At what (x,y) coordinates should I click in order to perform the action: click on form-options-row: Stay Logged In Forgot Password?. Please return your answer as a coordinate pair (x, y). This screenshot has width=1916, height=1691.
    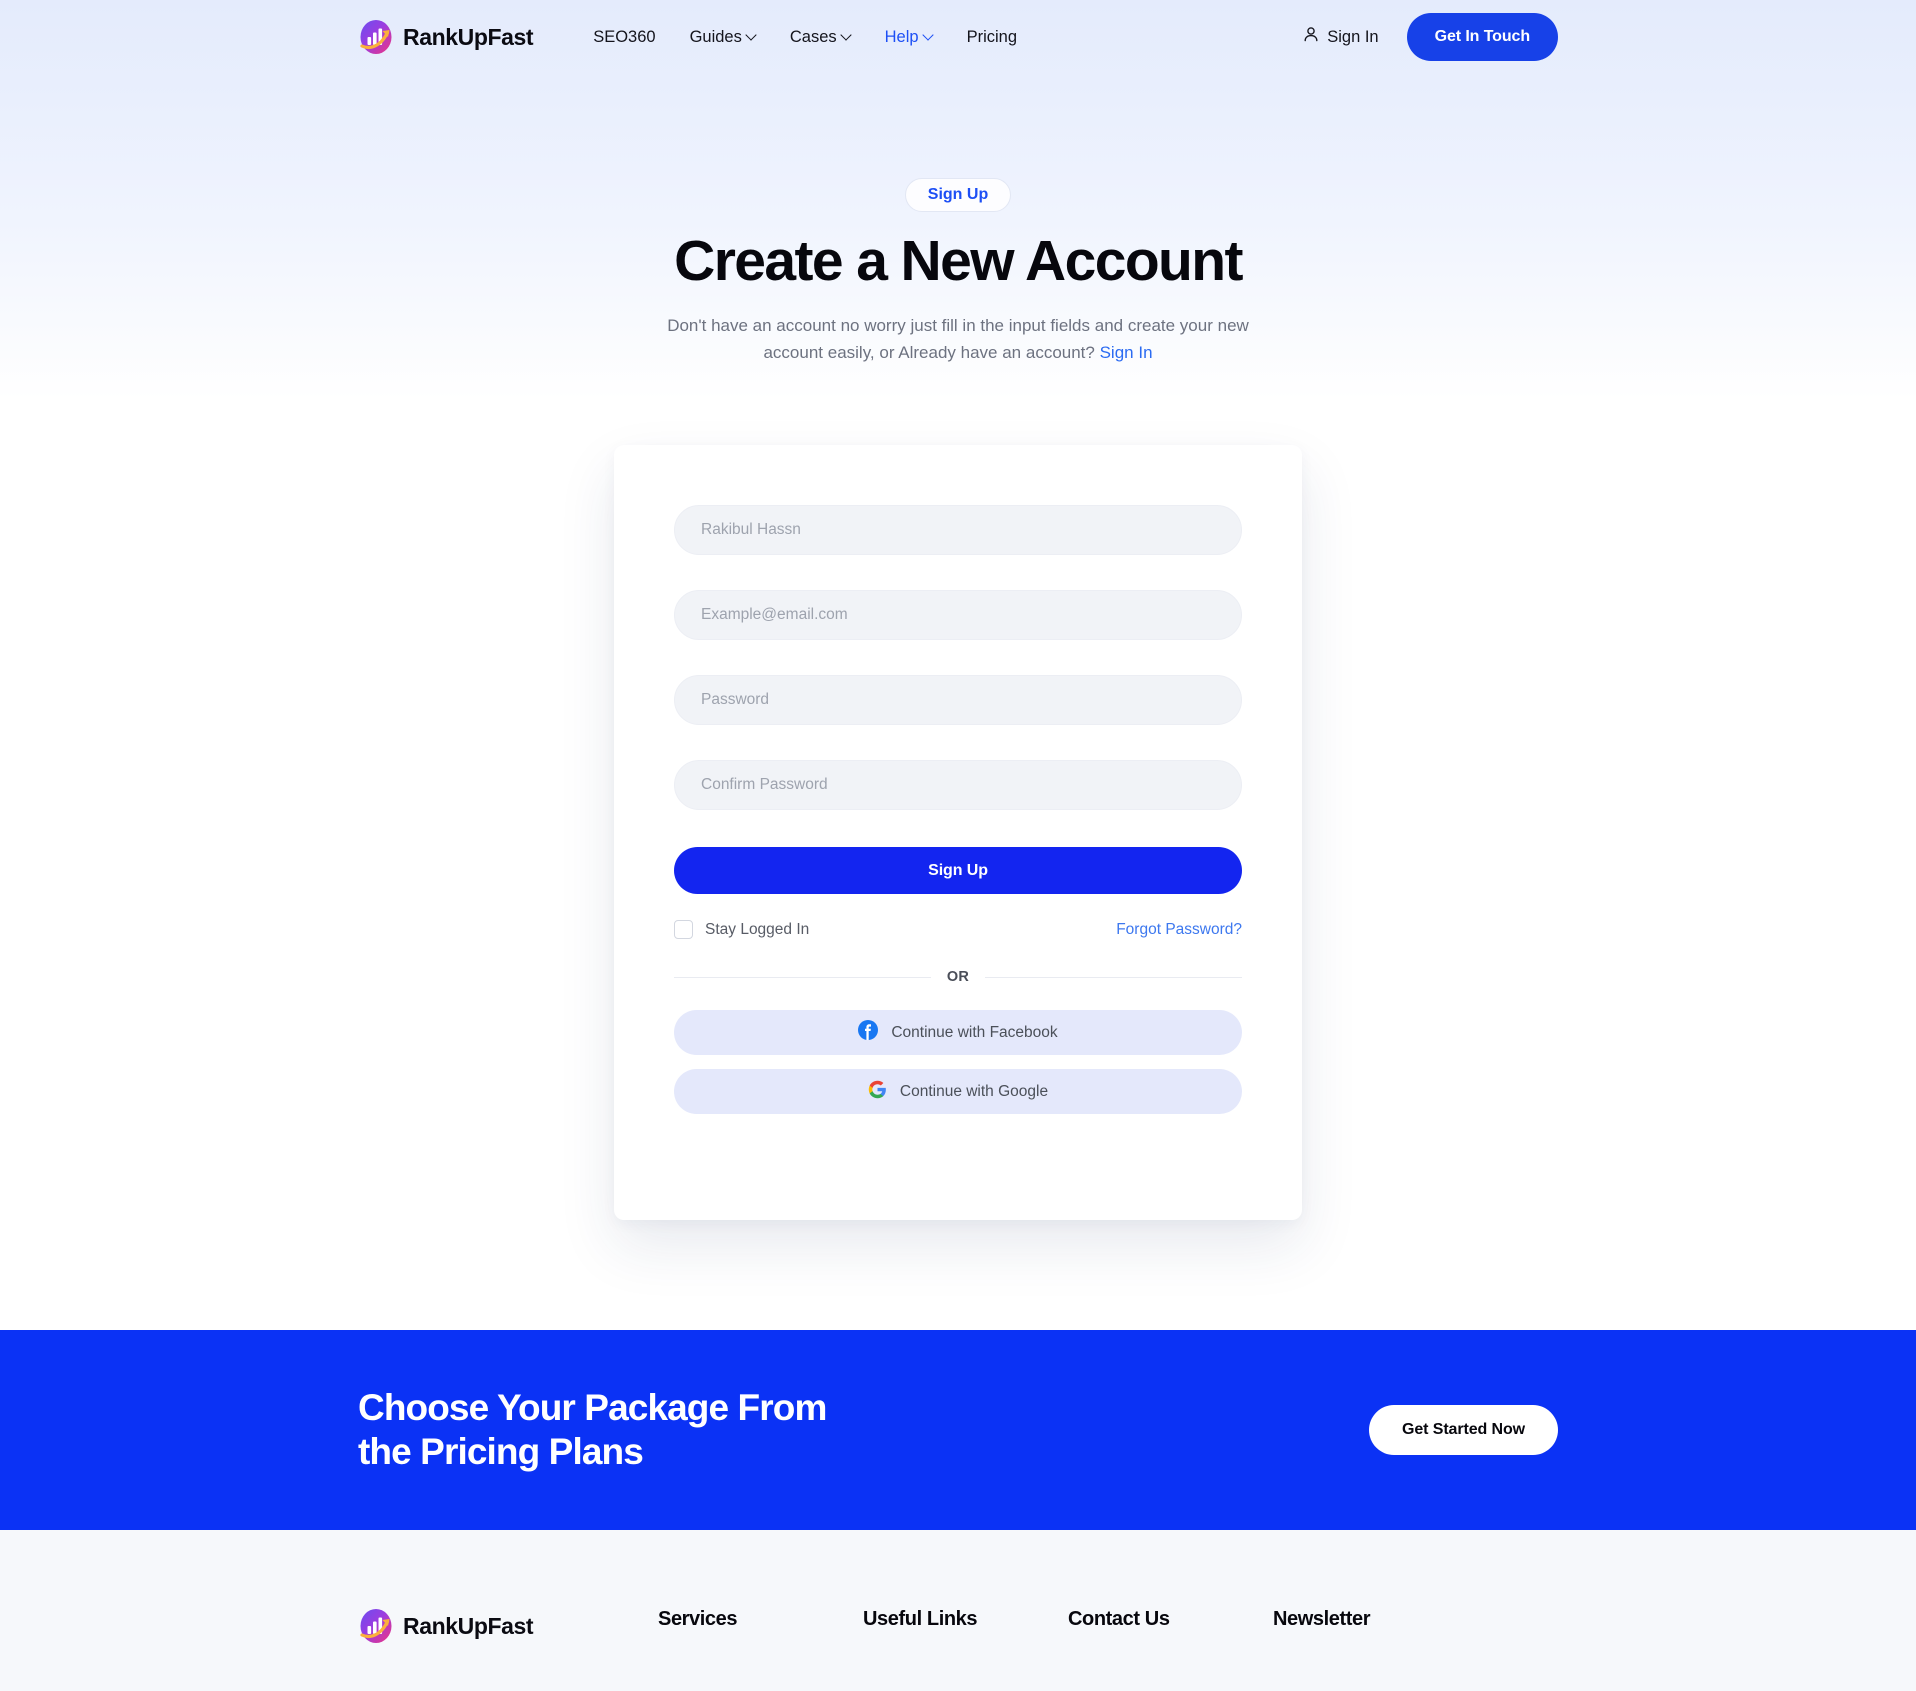
    Looking at the image, I should click on (958, 929).